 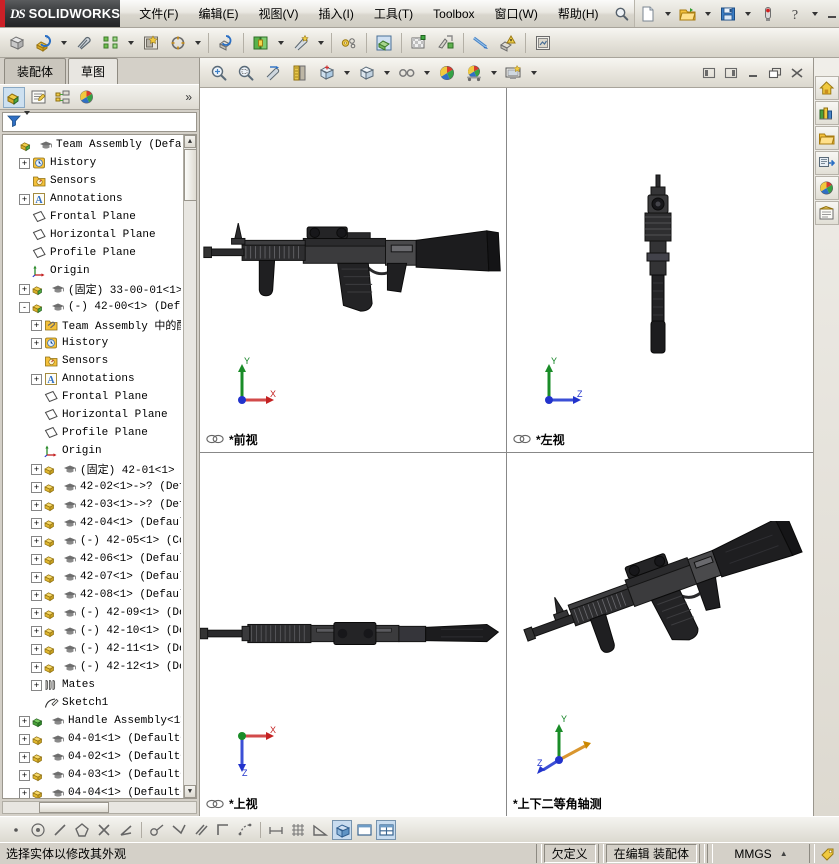 I want to click on corner-icon, so click(x=223, y=830).